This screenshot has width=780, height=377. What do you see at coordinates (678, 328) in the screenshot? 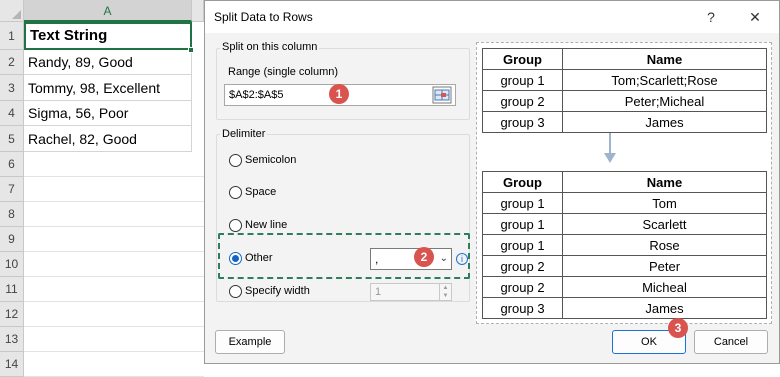
I see `step-badge-3: 3` at bounding box center [678, 328].